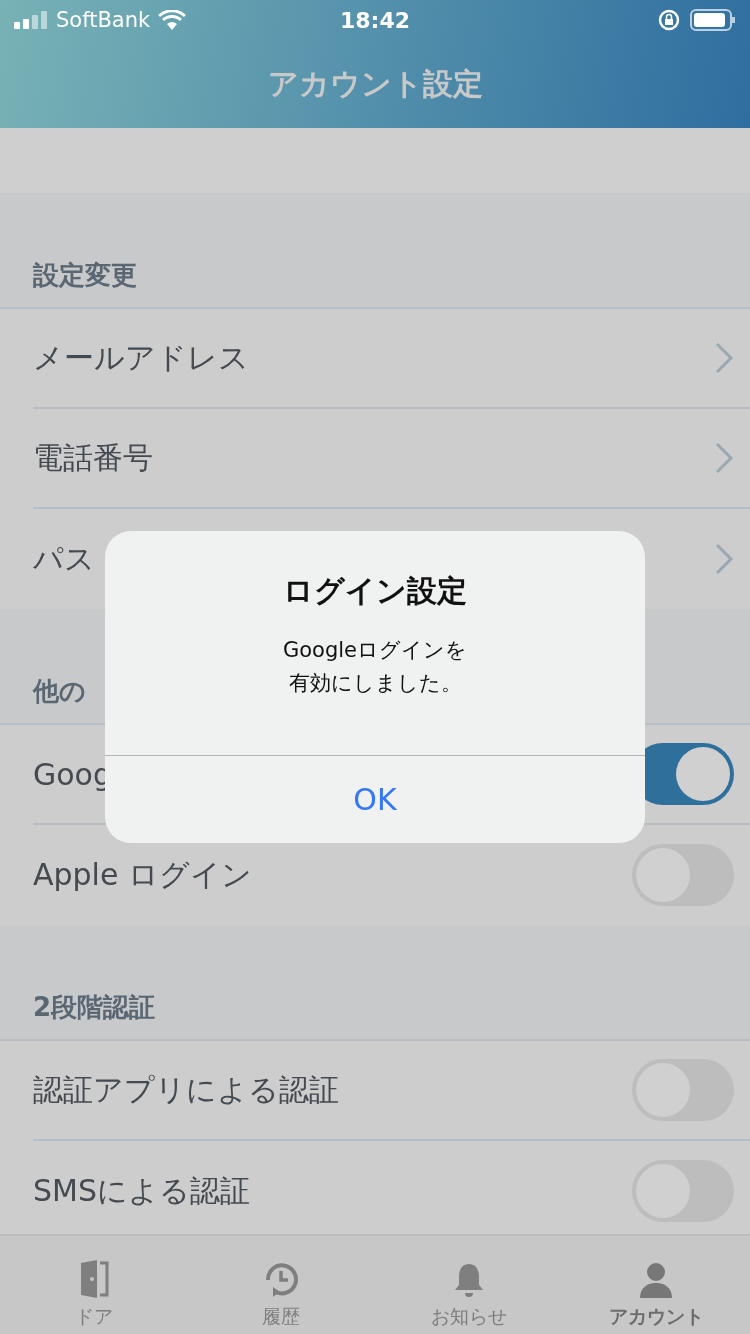 The image size is (750, 1334). What do you see at coordinates (375, 83) in the screenshot?
I see `nav-title: アカウント設定` at bounding box center [375, 83].